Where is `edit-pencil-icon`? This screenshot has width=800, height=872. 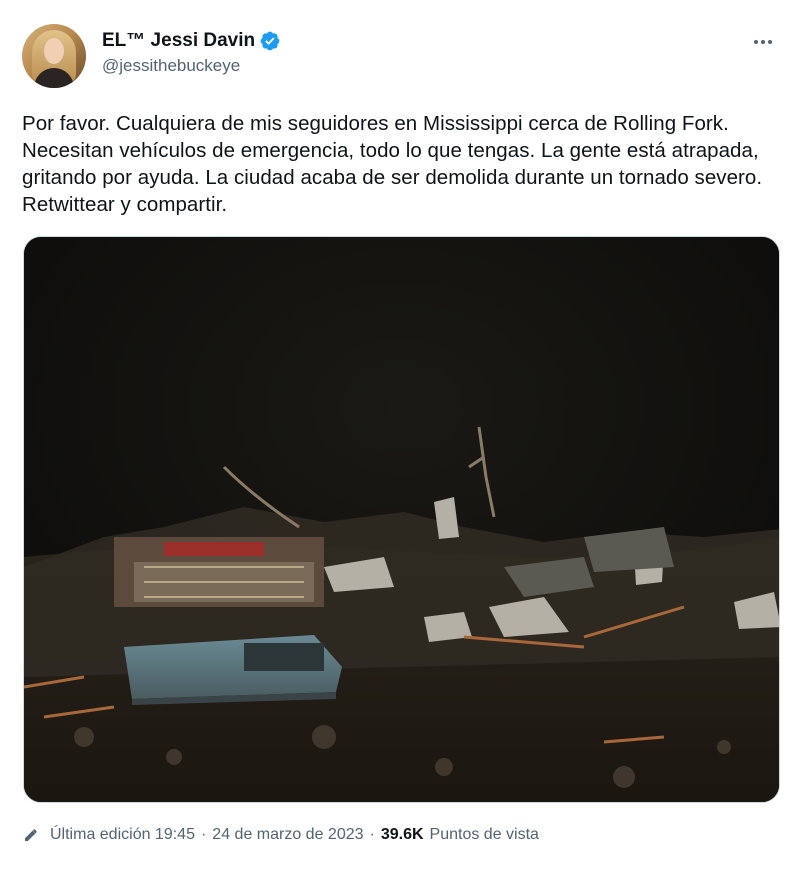 edit-pencil-icon is located at coordinates (31, 835).